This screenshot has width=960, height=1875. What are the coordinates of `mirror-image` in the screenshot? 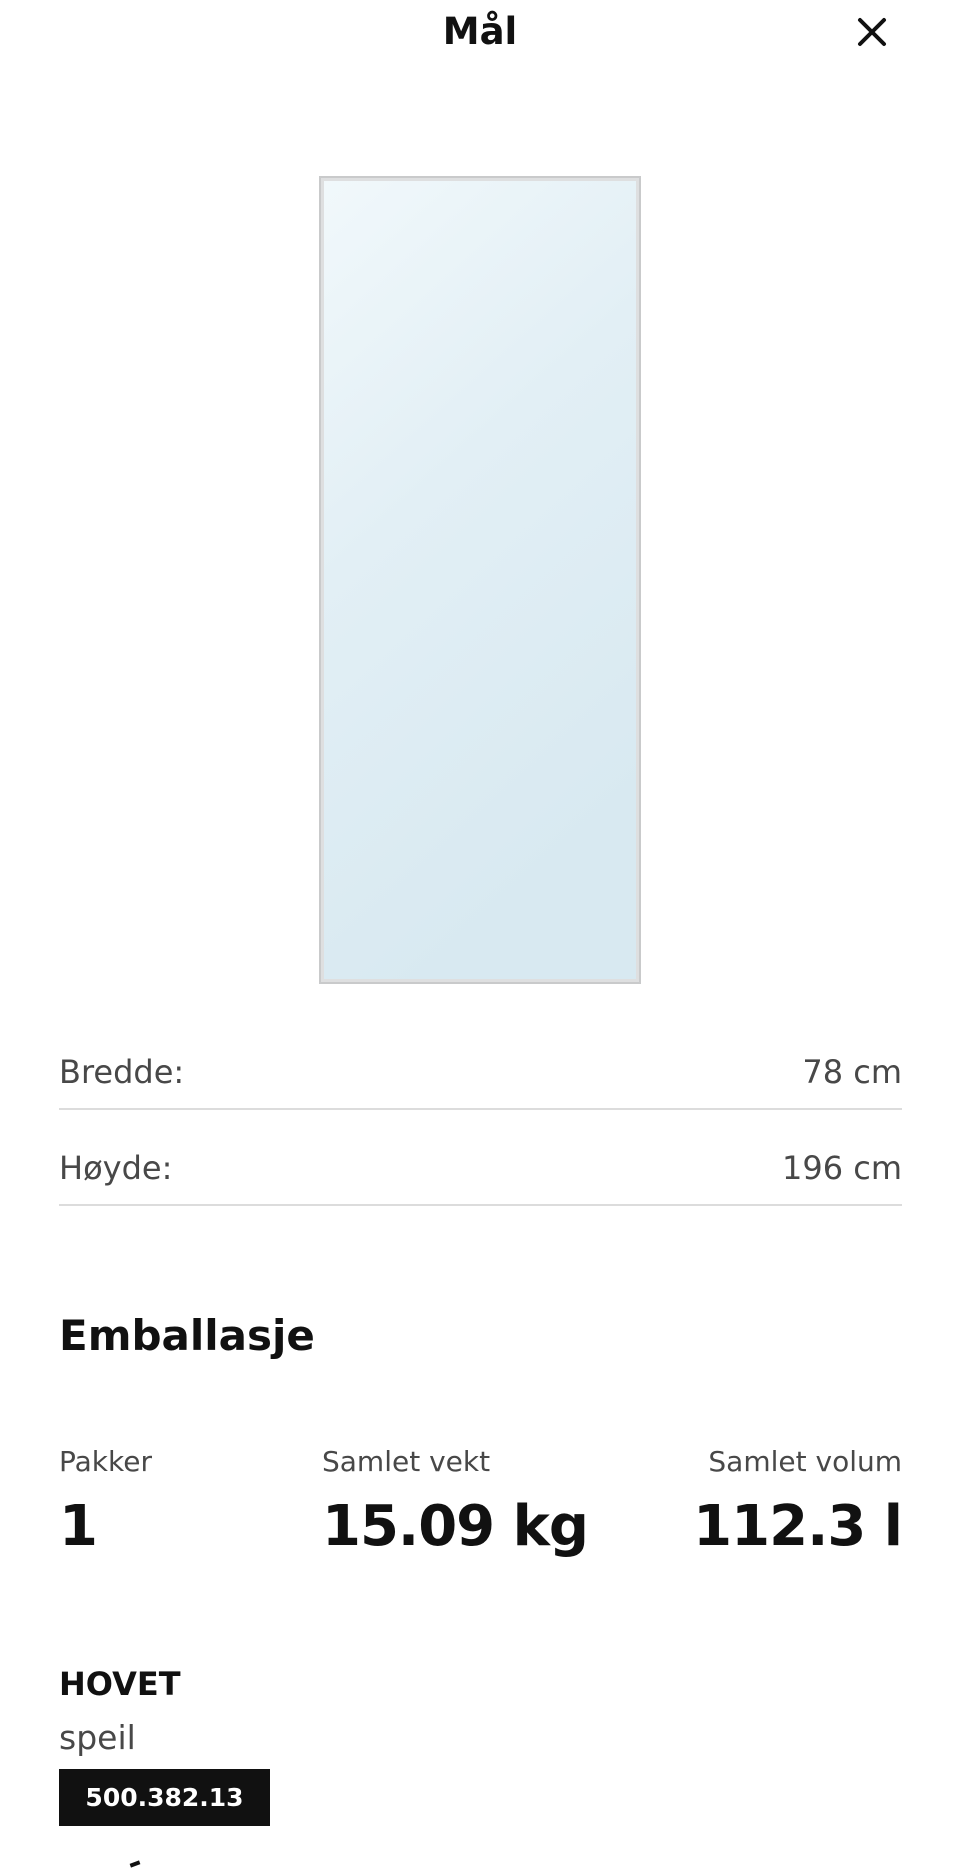 It's located at (480, 580).